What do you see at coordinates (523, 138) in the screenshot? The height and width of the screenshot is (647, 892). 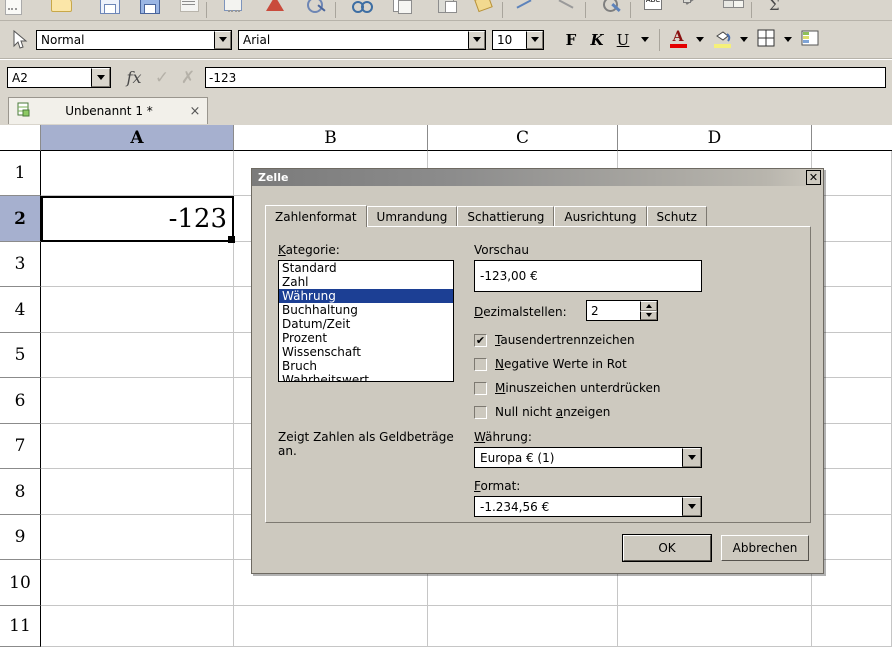 I see `column-header-c: C` at bounding box center [523, 138].